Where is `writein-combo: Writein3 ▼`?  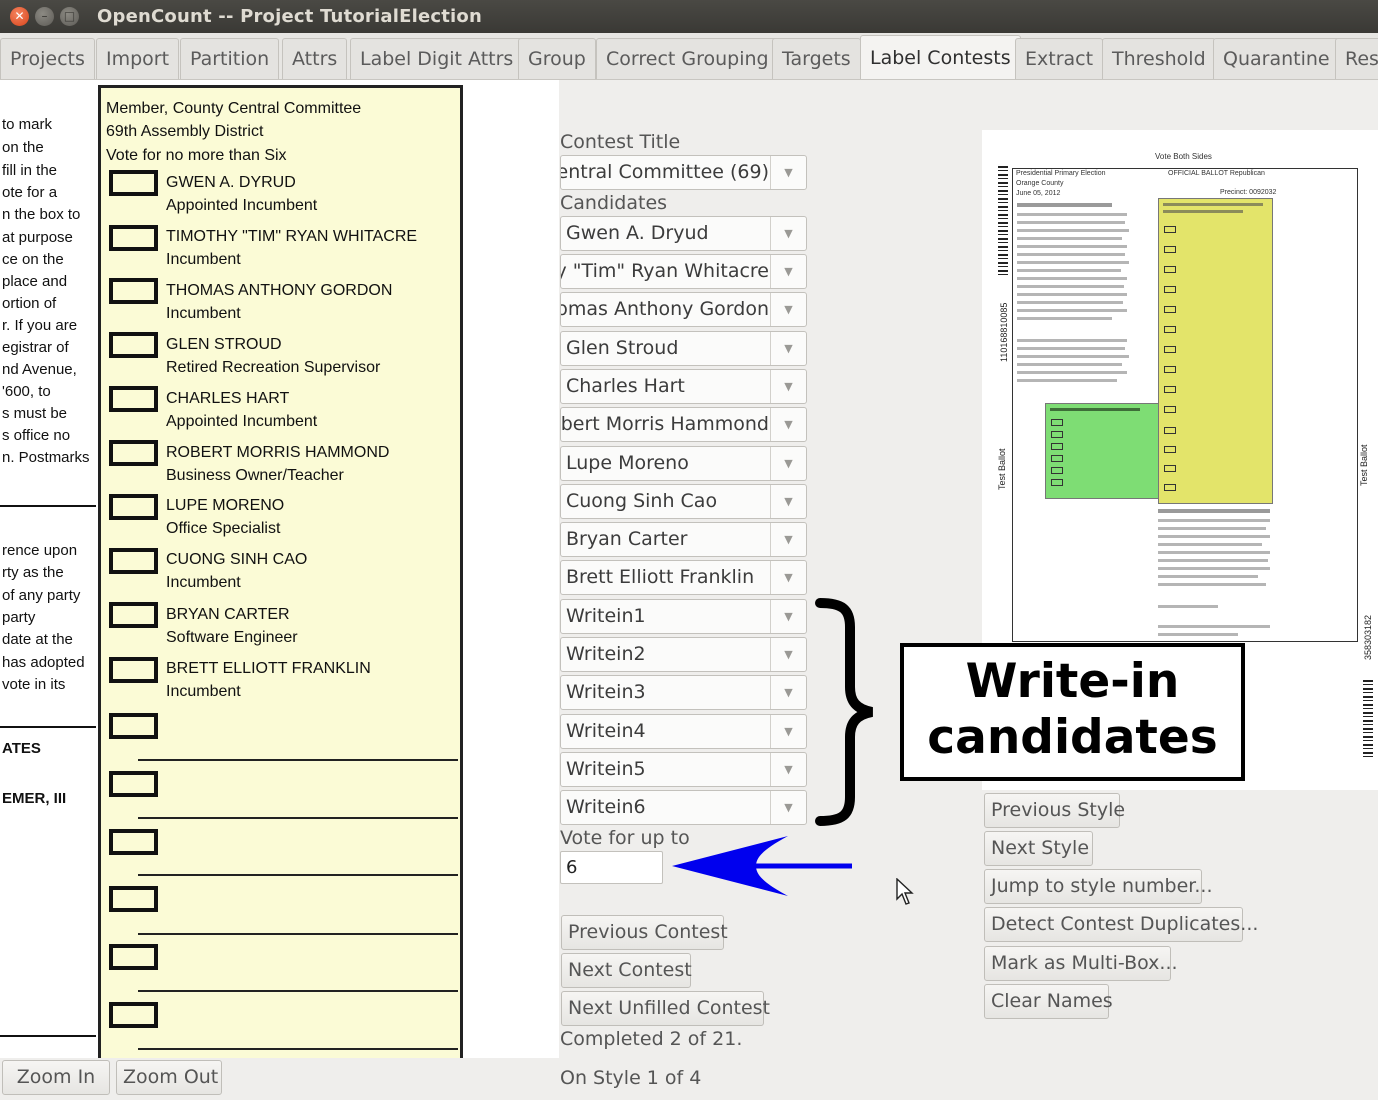
writein-combo: Writein3 ▼ is located at coordinates (683, 692).